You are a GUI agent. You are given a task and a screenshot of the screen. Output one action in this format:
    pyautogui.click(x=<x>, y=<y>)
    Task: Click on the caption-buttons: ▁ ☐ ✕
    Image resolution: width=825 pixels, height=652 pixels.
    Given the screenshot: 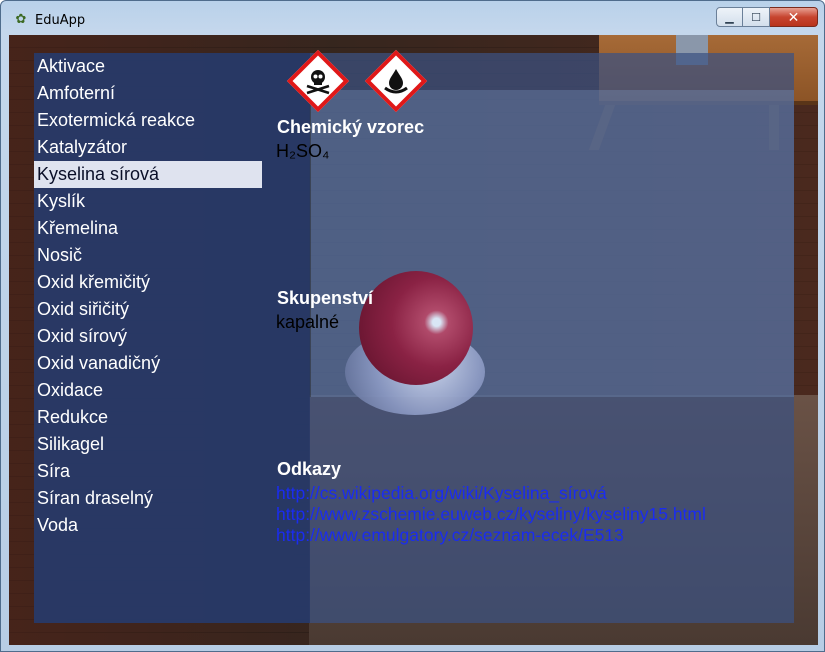 What is the action you would take?
    pyautogui.click(x=767, y=17)
    